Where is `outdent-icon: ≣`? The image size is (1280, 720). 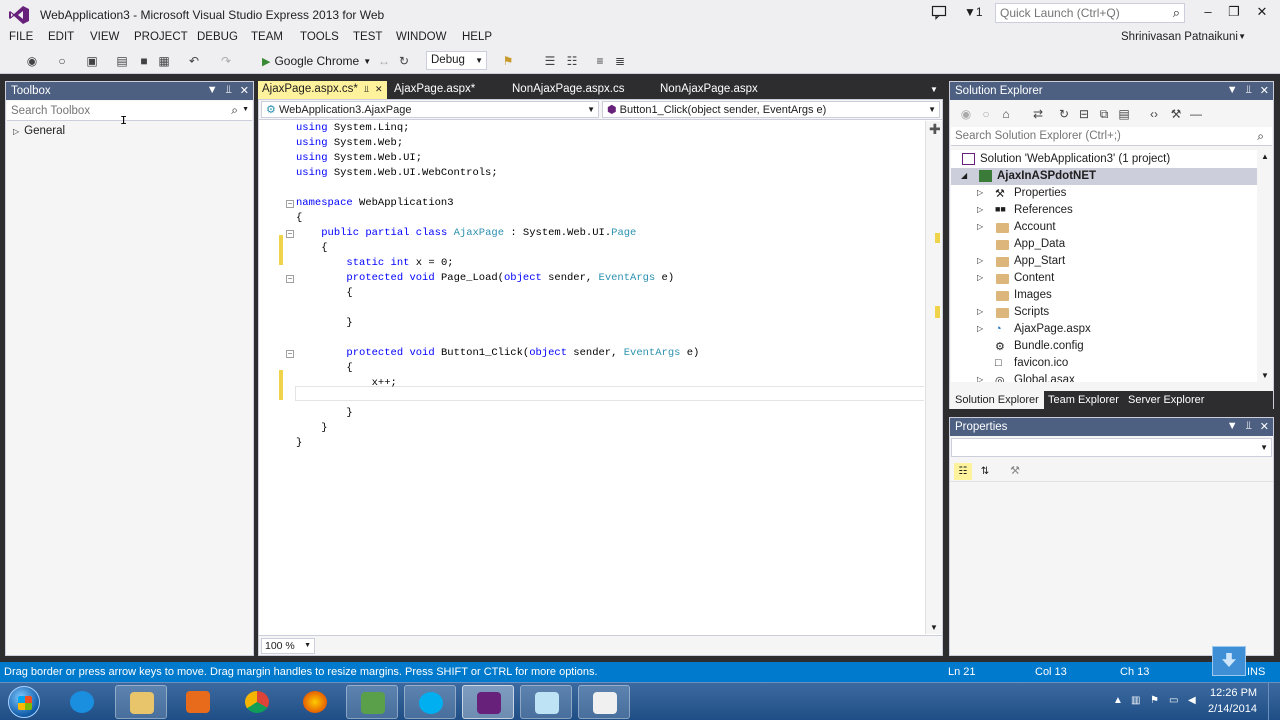 outdent-icon: ≣ is located at coordinates (620, 61).